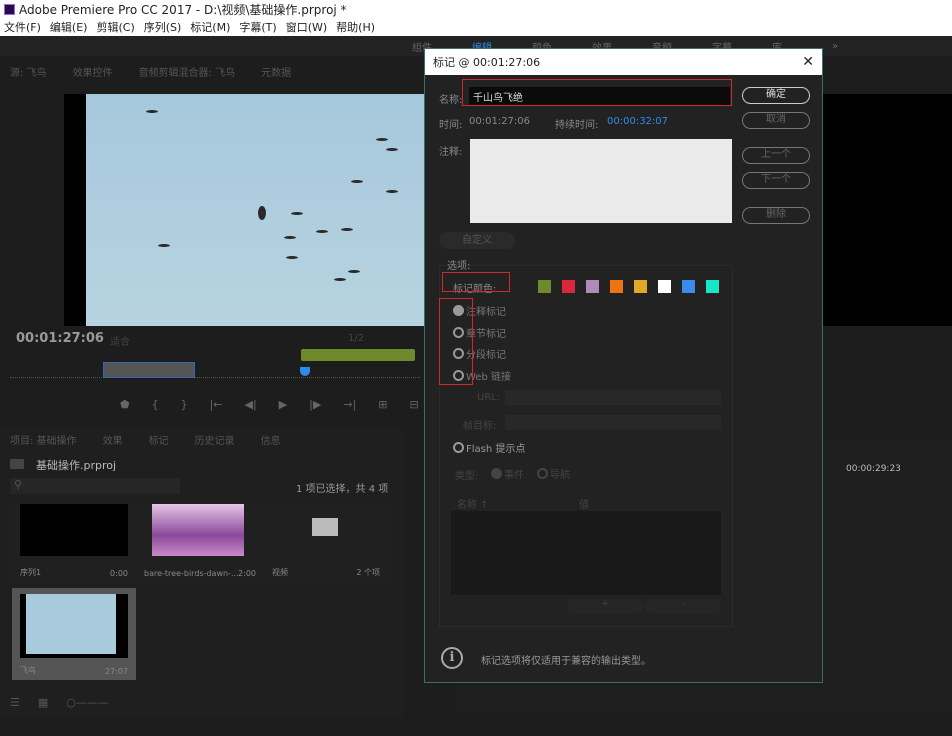 This screenshot has height=736, width=952. What do you see at coordinates (342, 489) in the screenshot?
I see `selection-count: 1 项已选择，共 4 项` at bounding box center [342, 489].